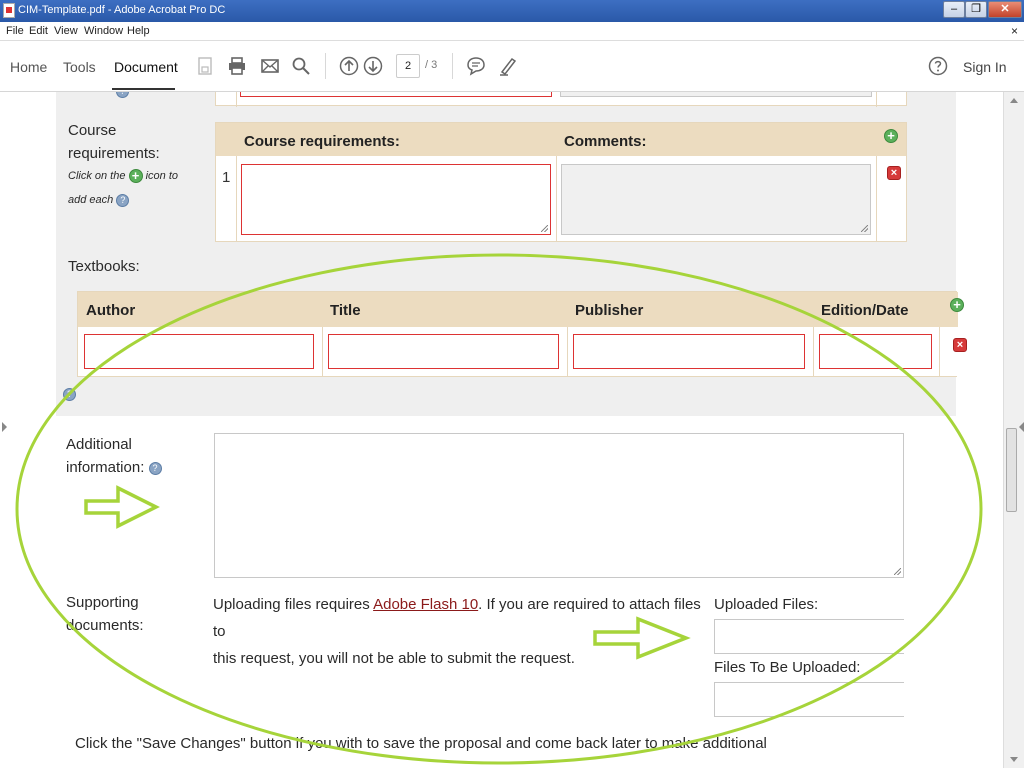  I want to click on column-header: Course requirements:, so click(322, 141).